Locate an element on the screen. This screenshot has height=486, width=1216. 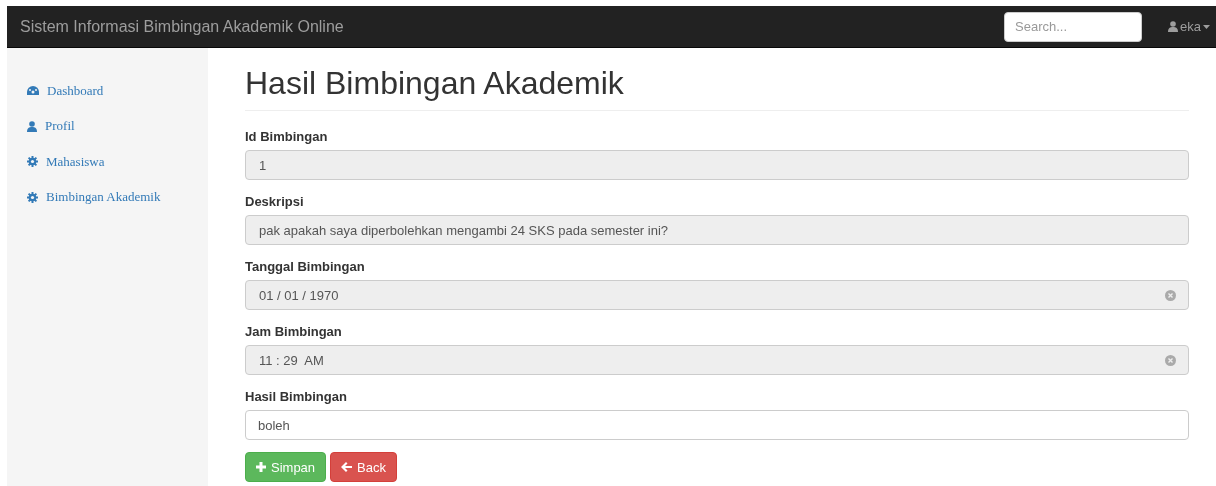
user-menu: eka is located at coordinates (1189, 26).